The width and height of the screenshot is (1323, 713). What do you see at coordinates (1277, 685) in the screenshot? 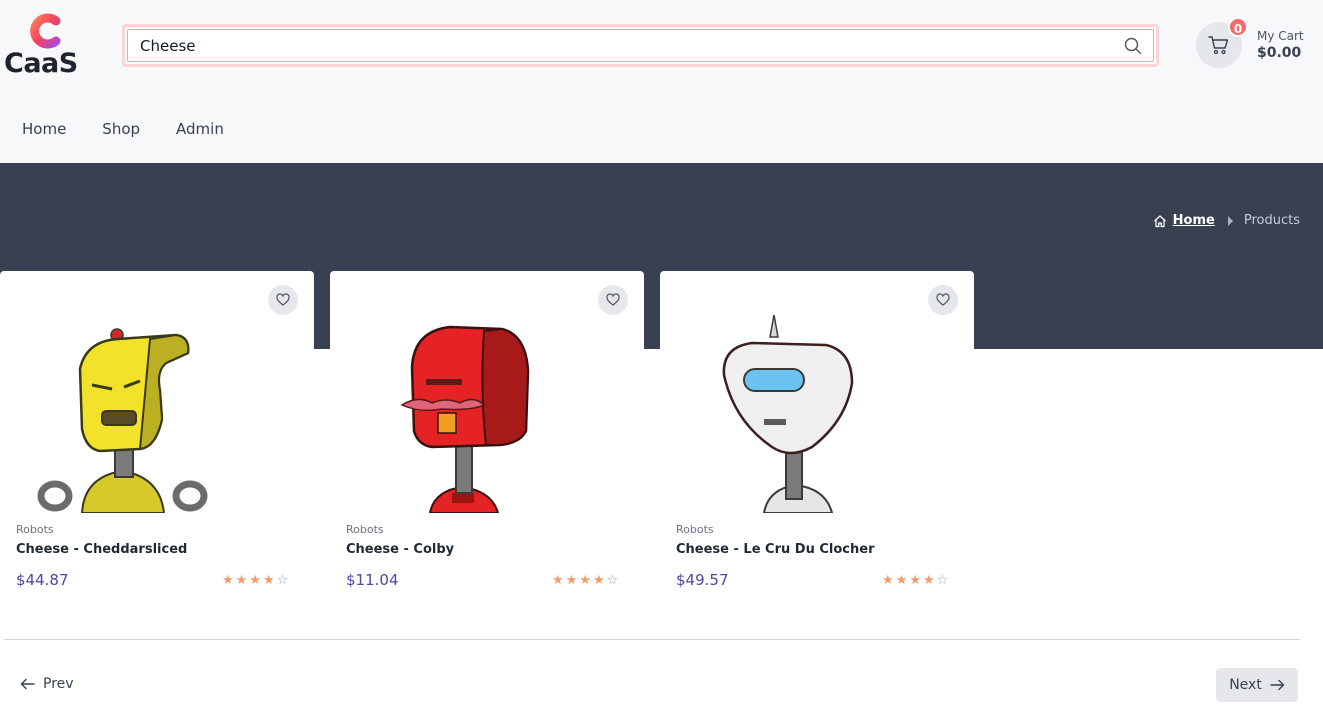
I see `arrow-right-icon` at bounding box center [1277, 685].